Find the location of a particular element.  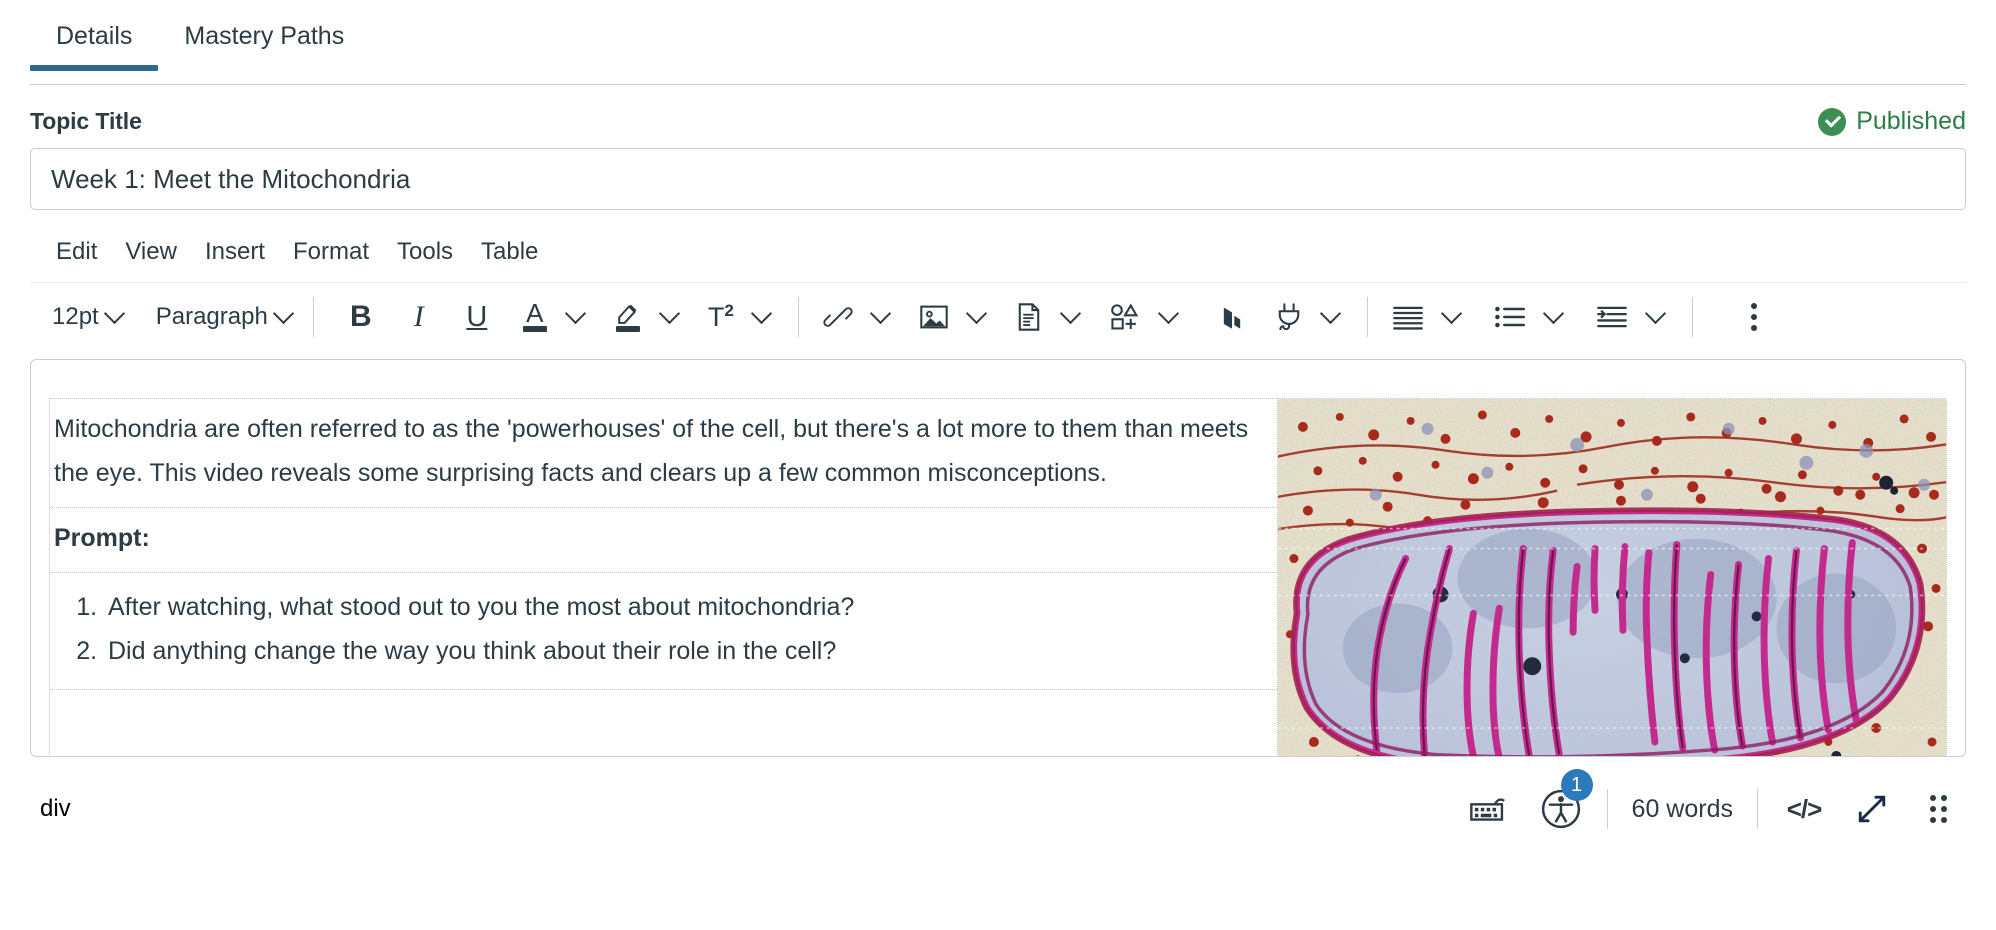

element-path-breadcrumb: div is located at coordinates (50, 809).